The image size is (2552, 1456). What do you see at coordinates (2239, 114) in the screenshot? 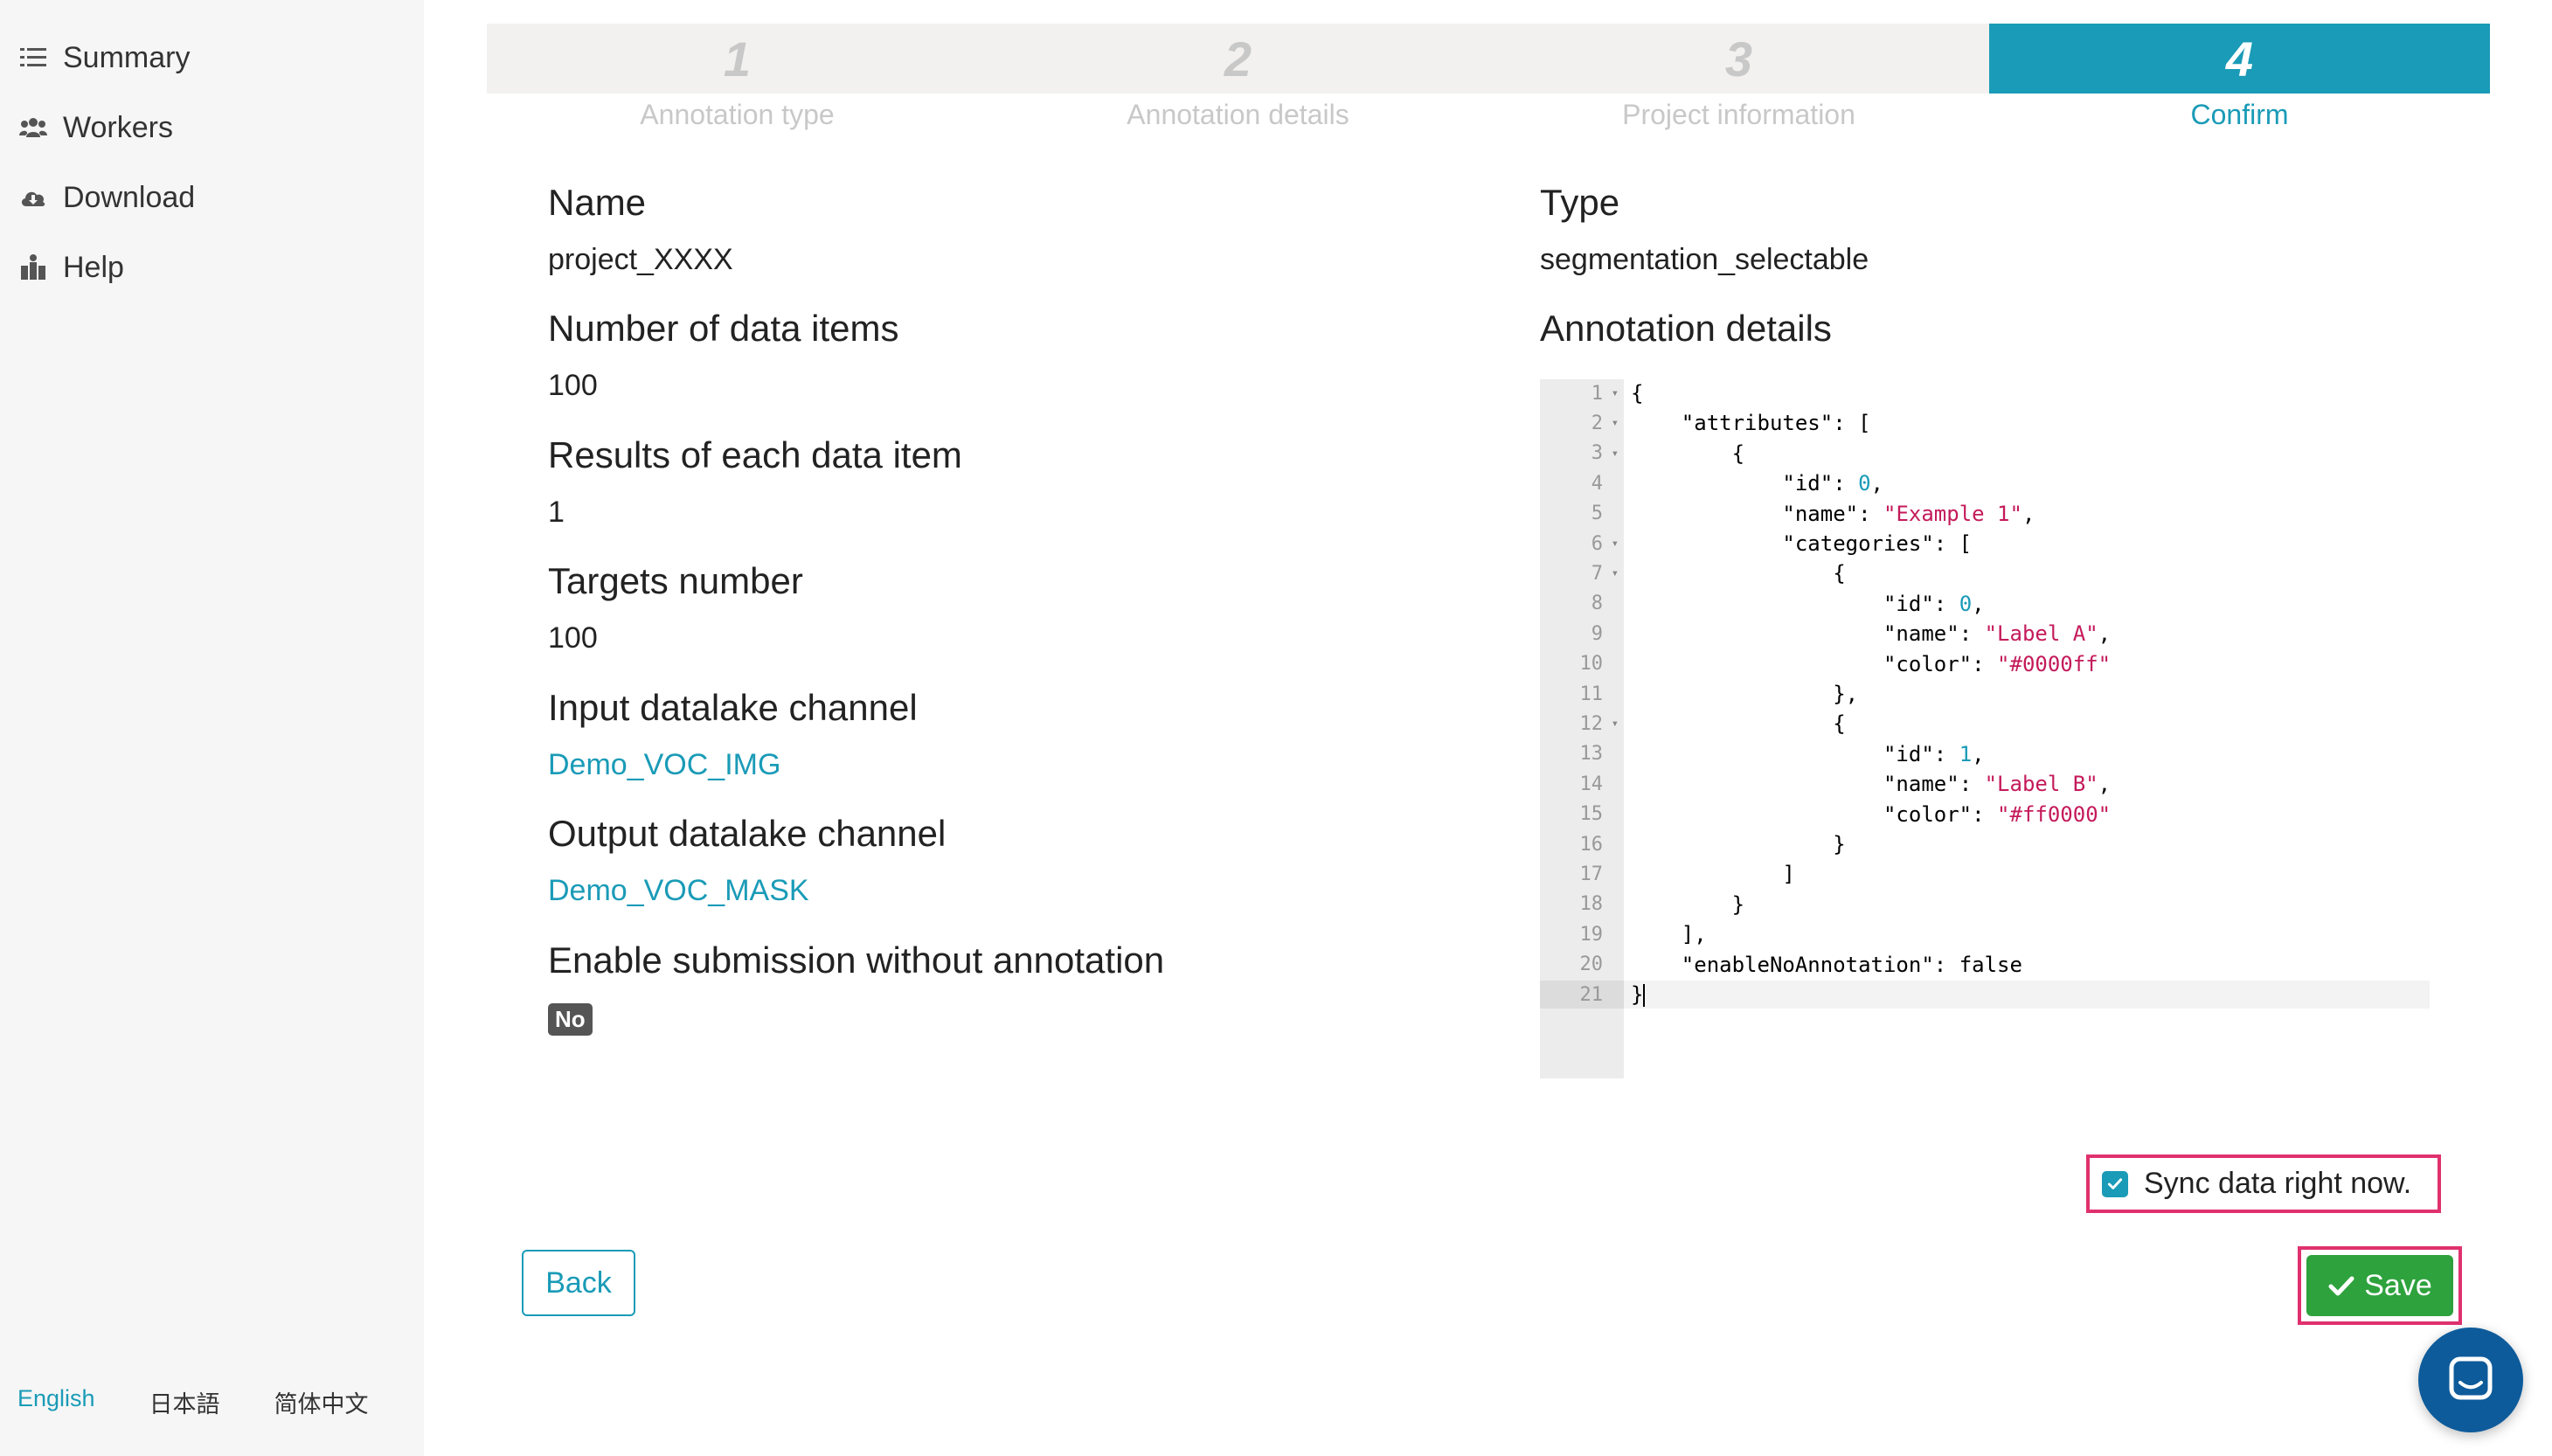
I see `step-label: Confirm` at bounding box center [2239, 114].